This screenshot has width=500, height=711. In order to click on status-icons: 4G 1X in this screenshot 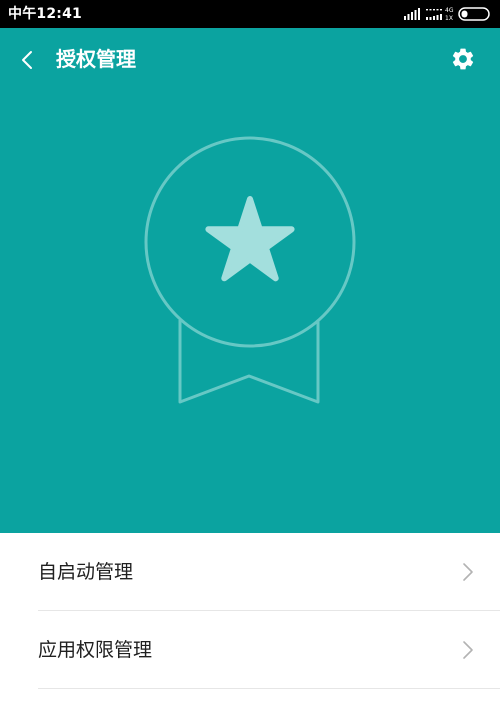, I will do `click(449, 14)`.